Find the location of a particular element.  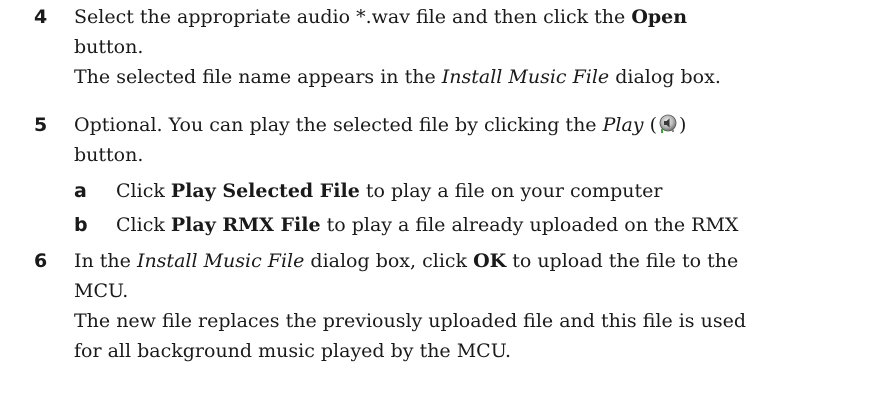

step-text: In the is located at coordinates (105, 261).